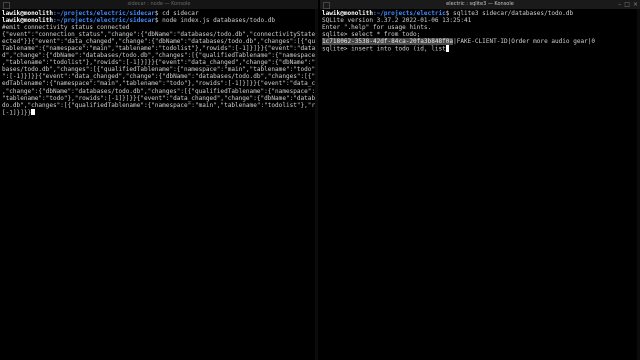  I want to click on close-icon: ×, so click(635, 4).